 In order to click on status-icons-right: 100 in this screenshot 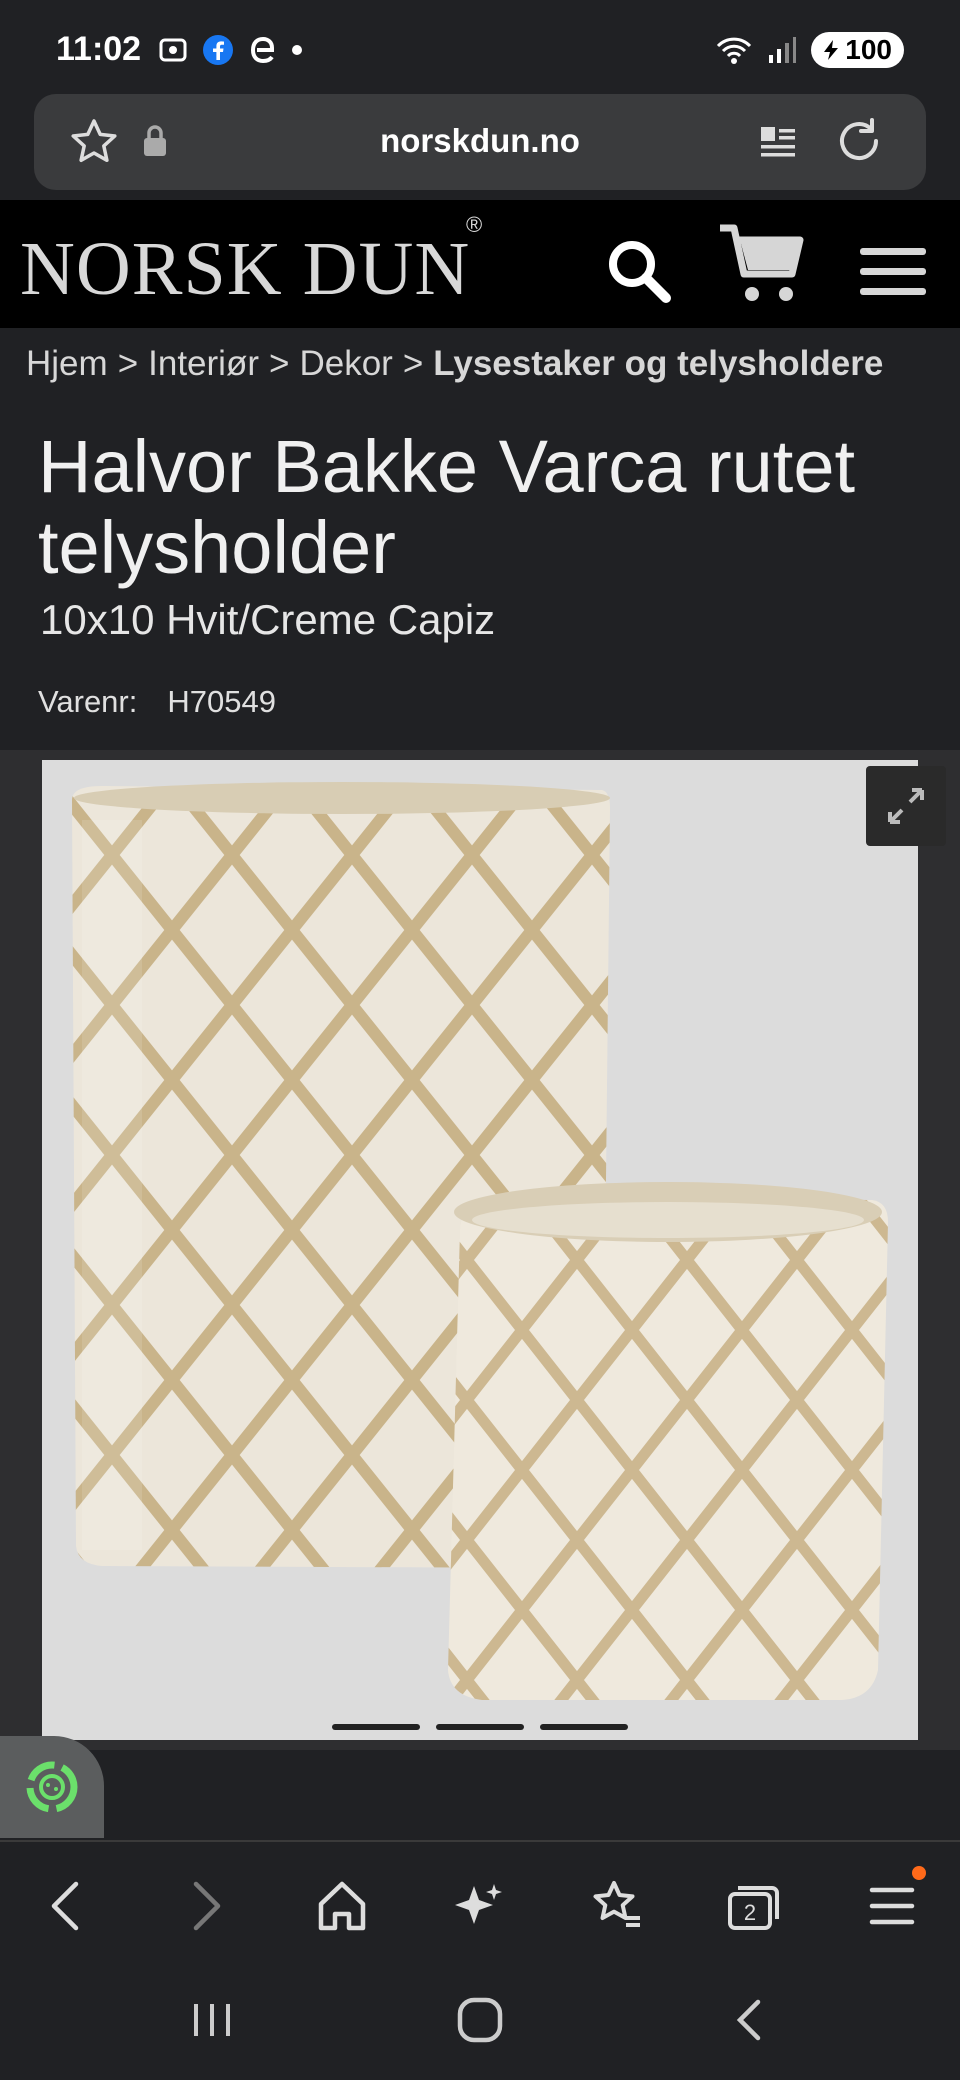, I will do `click(809, 50)`.